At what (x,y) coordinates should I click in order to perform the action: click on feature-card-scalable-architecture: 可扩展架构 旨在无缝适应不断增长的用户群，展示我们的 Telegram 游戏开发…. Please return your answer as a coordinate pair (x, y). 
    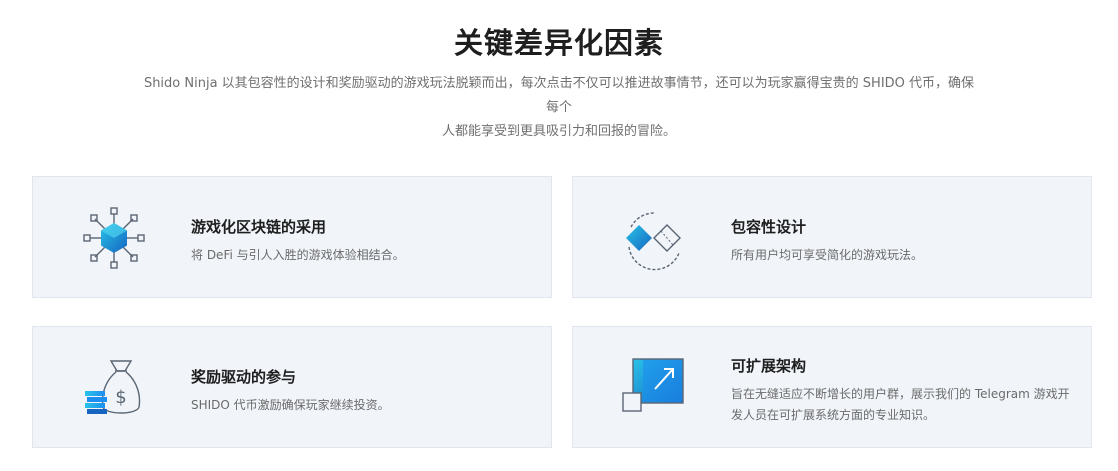
    Looking at the image, I should click on (832, 387).